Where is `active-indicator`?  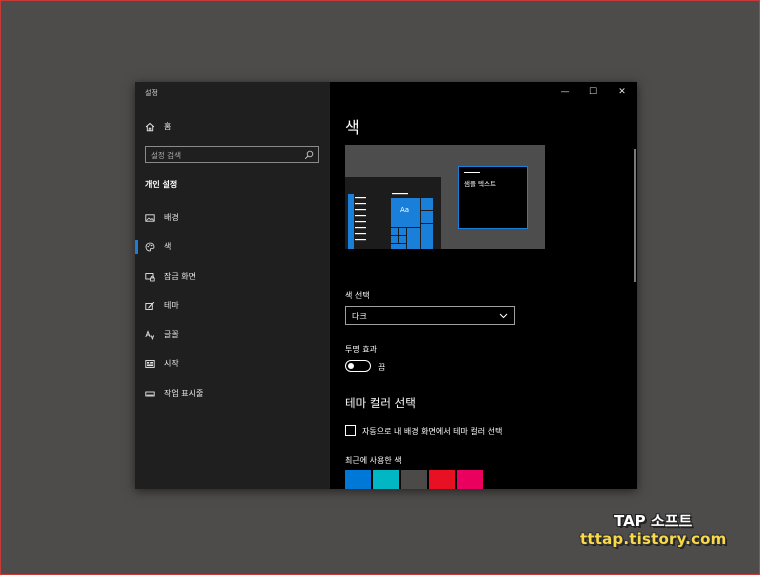 active-indicator is located at coordinates (136, 247).